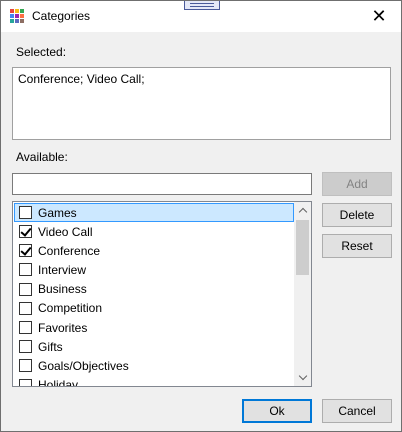 This screenshot has width=402, height=432. Describe the element at coordinates (154, 346) in the screenshot. I see `category-list-item: Gifts` at that location.